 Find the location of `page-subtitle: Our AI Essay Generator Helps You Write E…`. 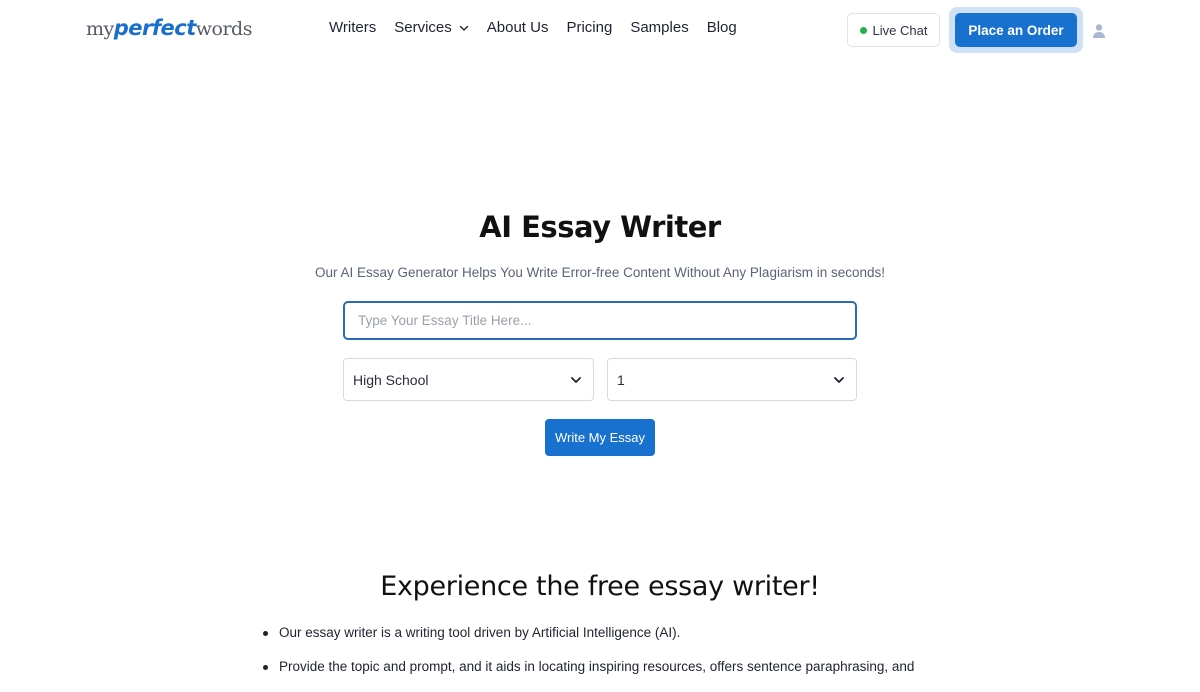

page-subtitle: Our AI Essay Generator Helps You Write E… is located at coordinates (599, 272).